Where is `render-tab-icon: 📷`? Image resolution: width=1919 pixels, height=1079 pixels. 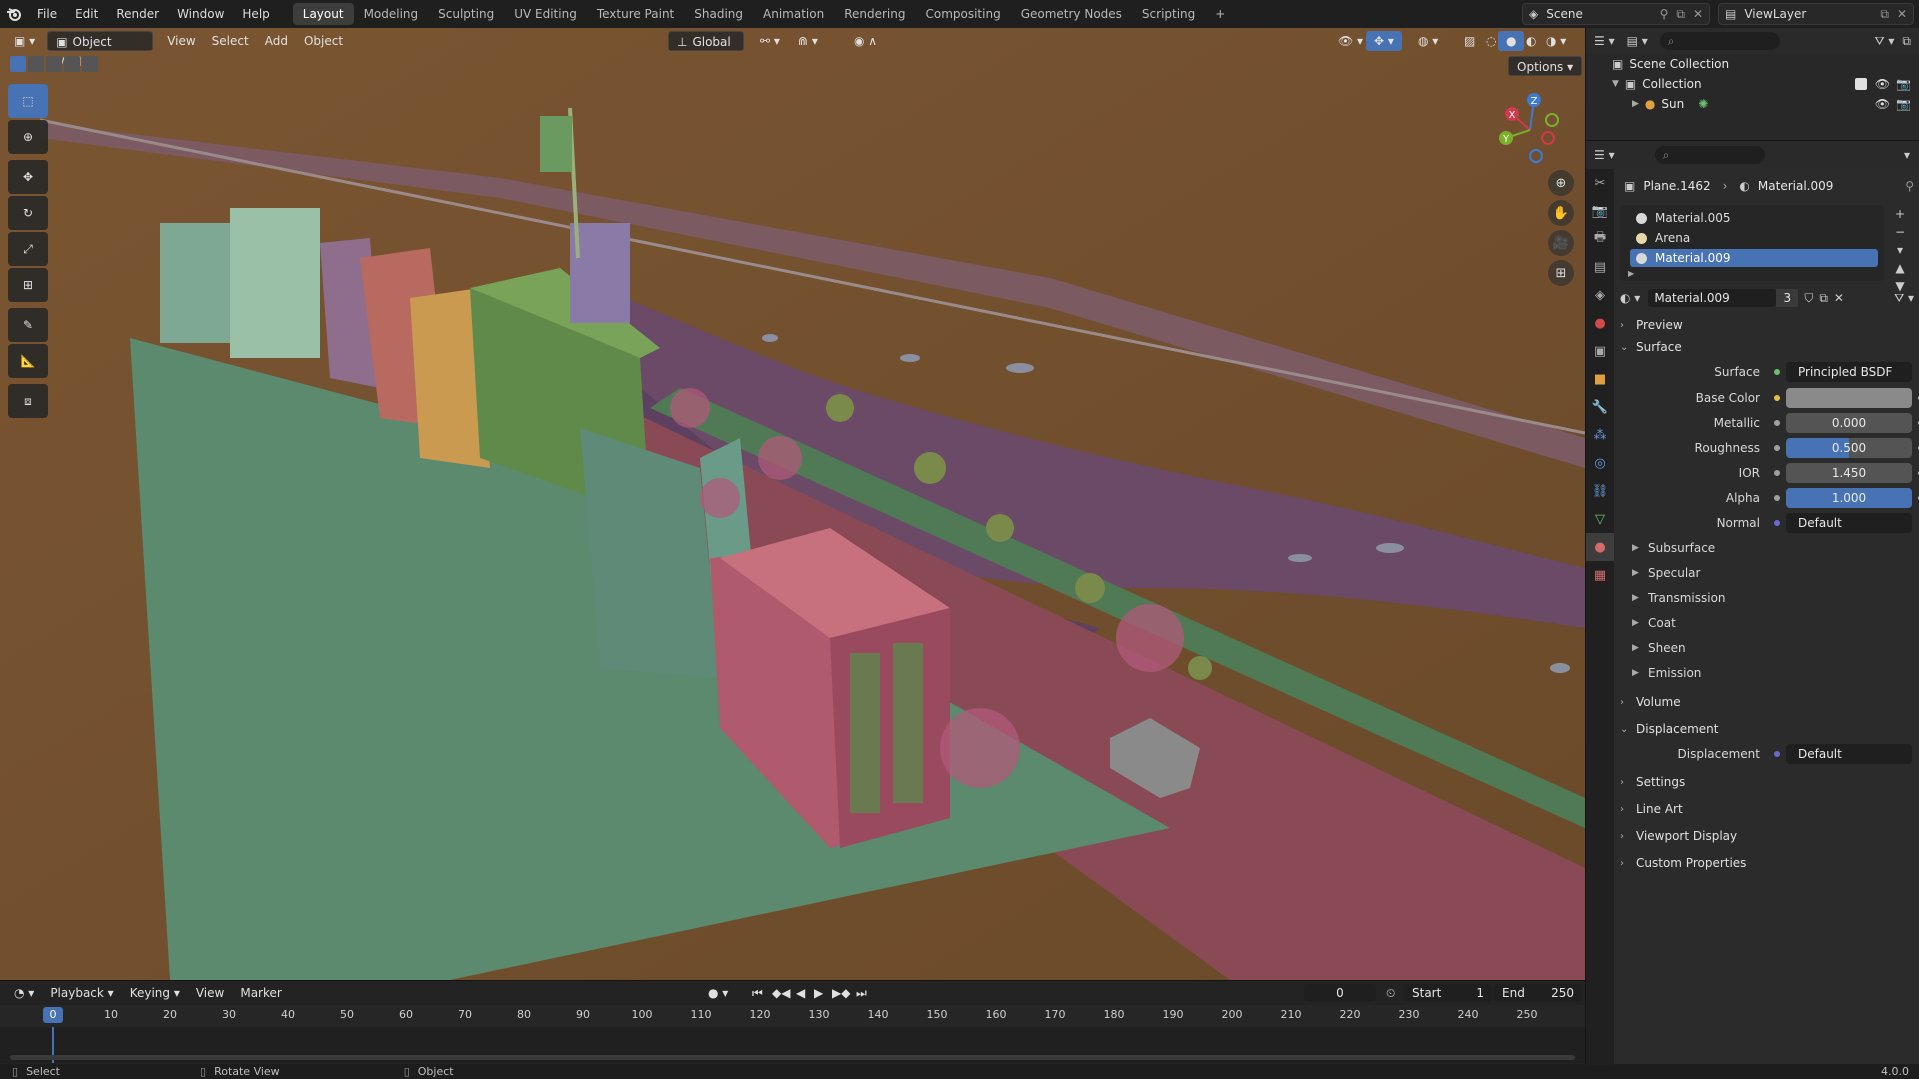
render-tab-icon: 📷 is located at coordinates (1600, 211).